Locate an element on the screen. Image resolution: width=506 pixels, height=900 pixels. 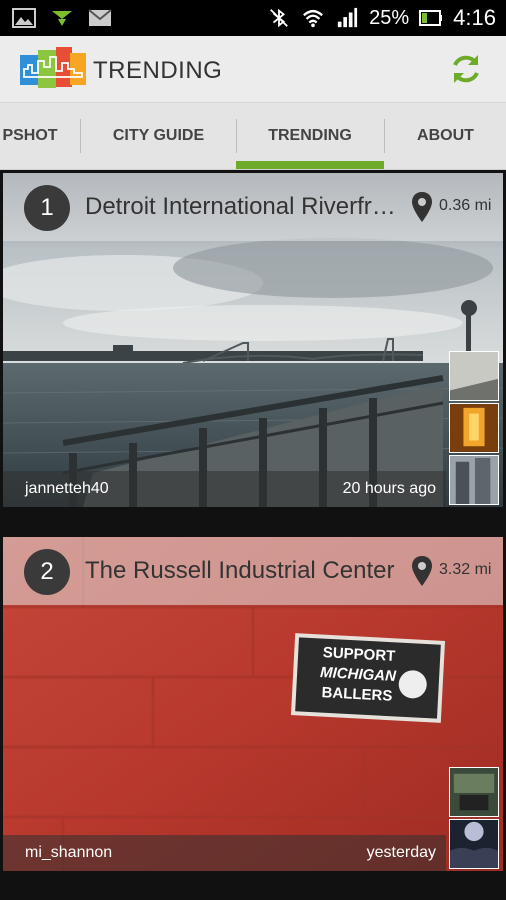
username-label: mi_shannon is located at coordinates (68, 853).